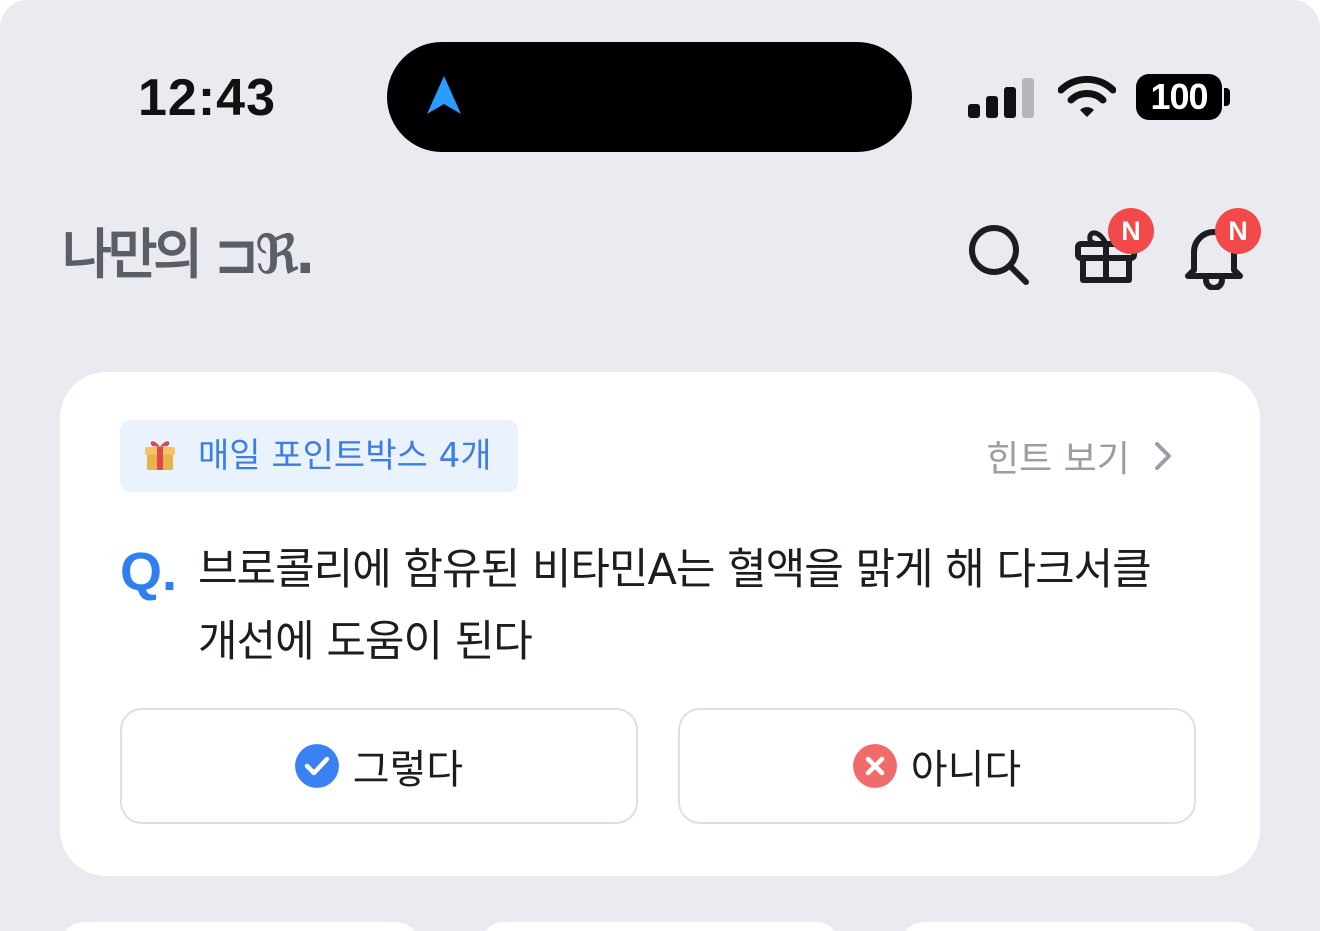 Image resolution: width=1320 pixels, height=931 pixels. Describe the element at coordinates (444, 95) in the screenshot. I see `navigation-arrow-icon` at that location.